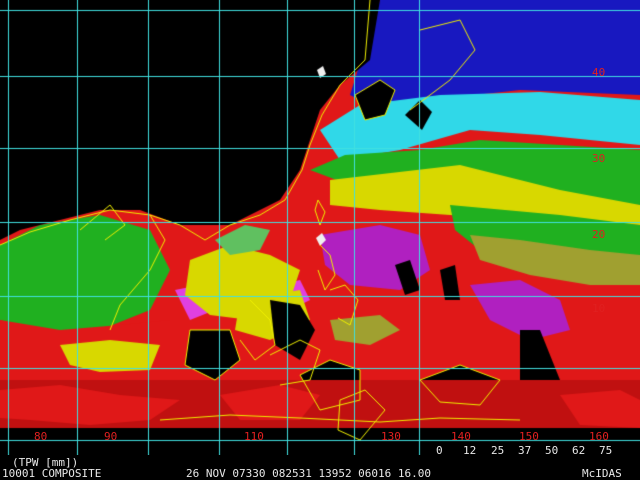  What do you see at coordinates (599, 158) in the screenshot?
I see `latitude-label-30: 30` at bounding box center [599, 158].